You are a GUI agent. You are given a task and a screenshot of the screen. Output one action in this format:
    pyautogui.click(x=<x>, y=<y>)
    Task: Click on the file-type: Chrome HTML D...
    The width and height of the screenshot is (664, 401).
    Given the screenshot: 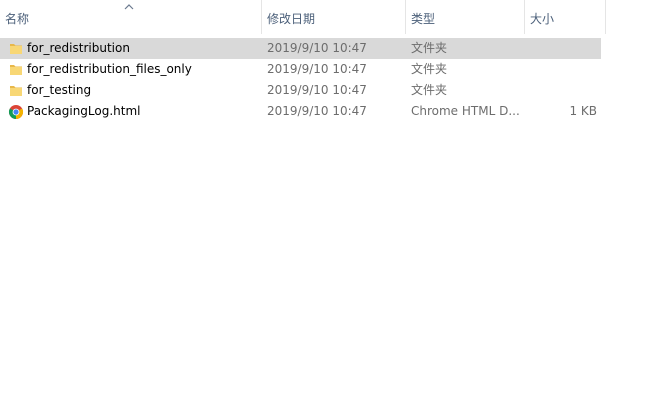 What is the action you would take?
    pyautogui.click(x=465, y=111)
    